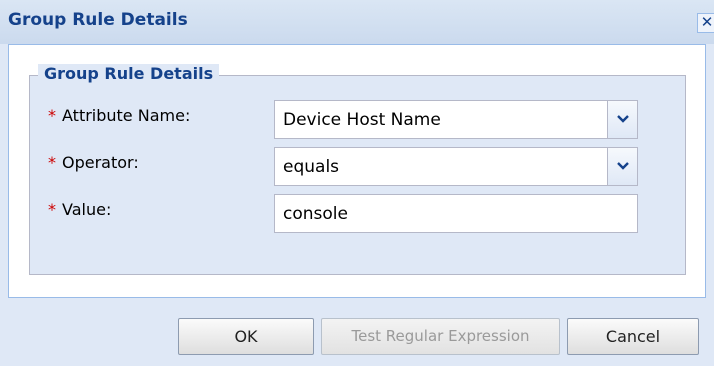  I want to click on window-title: Group Rule Details, so click(98, 20).